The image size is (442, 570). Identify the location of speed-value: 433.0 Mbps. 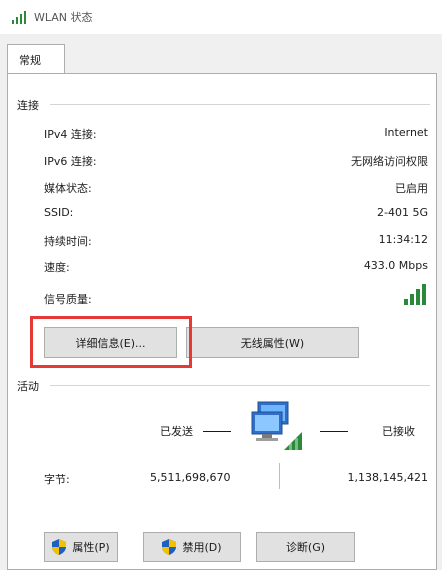
(395, 265).